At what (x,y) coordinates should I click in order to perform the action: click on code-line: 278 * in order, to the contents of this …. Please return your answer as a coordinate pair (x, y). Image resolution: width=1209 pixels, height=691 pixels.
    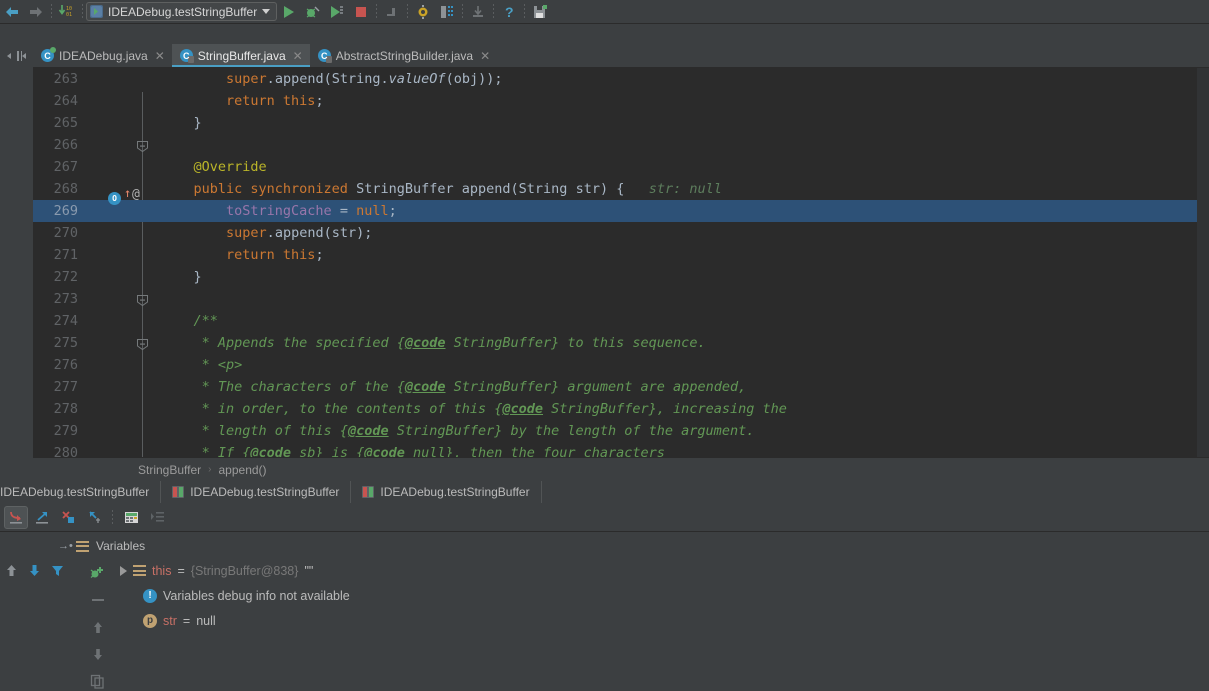
    Looking at the image, I should click on (621, 409).